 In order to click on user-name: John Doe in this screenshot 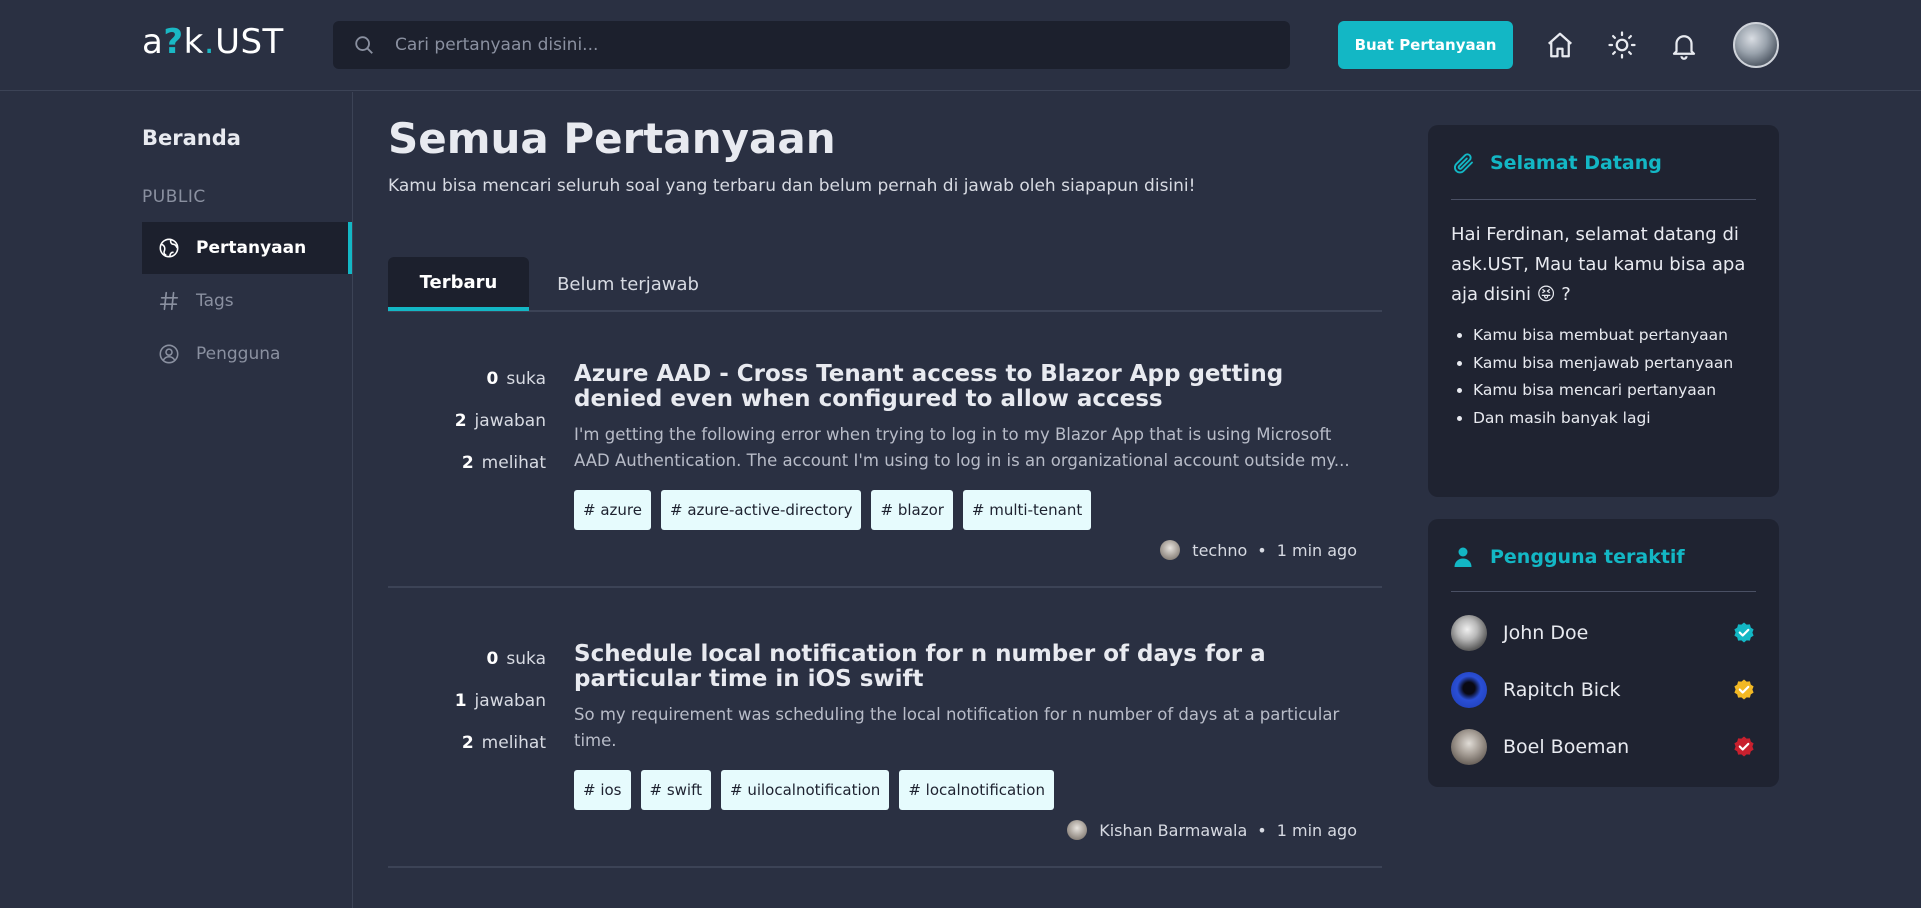, I will do `click(1546, 633)`.